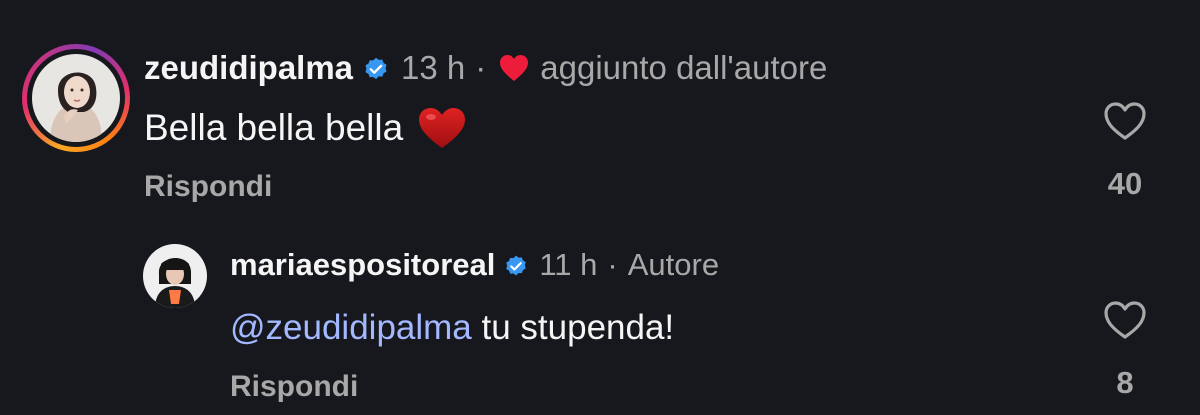 The height and width of the screenshot is (415, 1200). I want to click on avatar-mariaespositoreal, so click(175, 276).